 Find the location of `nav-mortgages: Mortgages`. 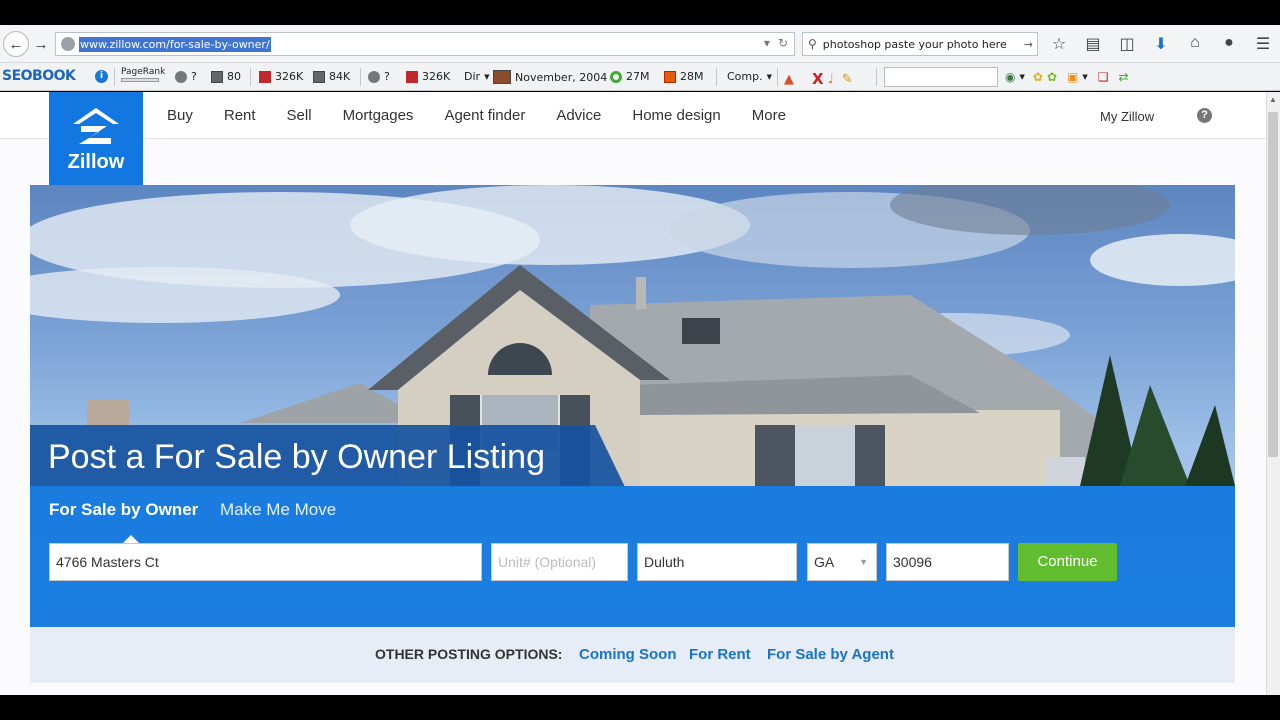

nav-mortgages: Mortgages is located at coordinates (378, 115).